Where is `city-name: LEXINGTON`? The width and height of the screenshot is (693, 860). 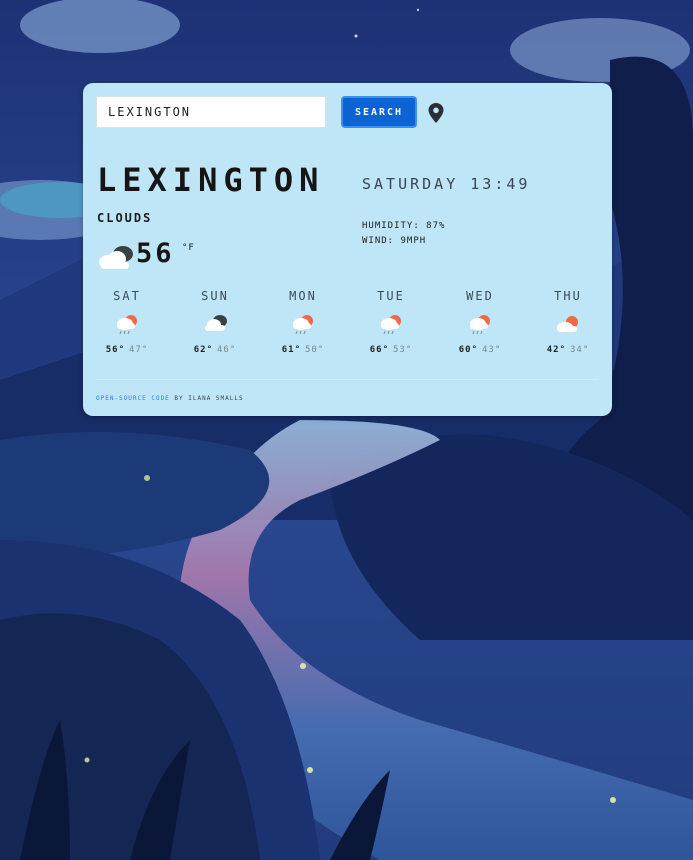 city-name: LEXINGTON is located at coordinates (211, 180).